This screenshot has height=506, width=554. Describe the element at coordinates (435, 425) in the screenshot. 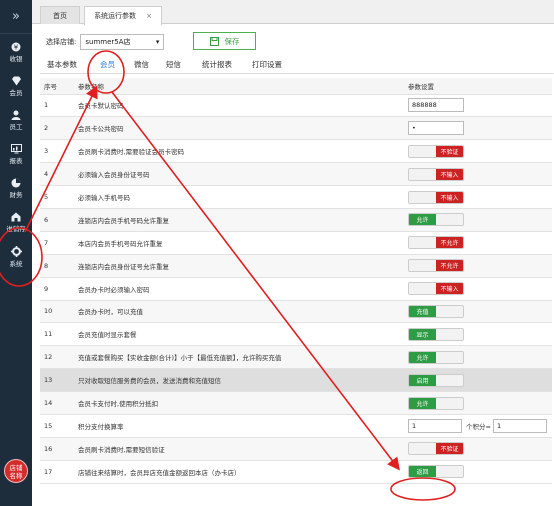

I see `points-input: 1` at that location.